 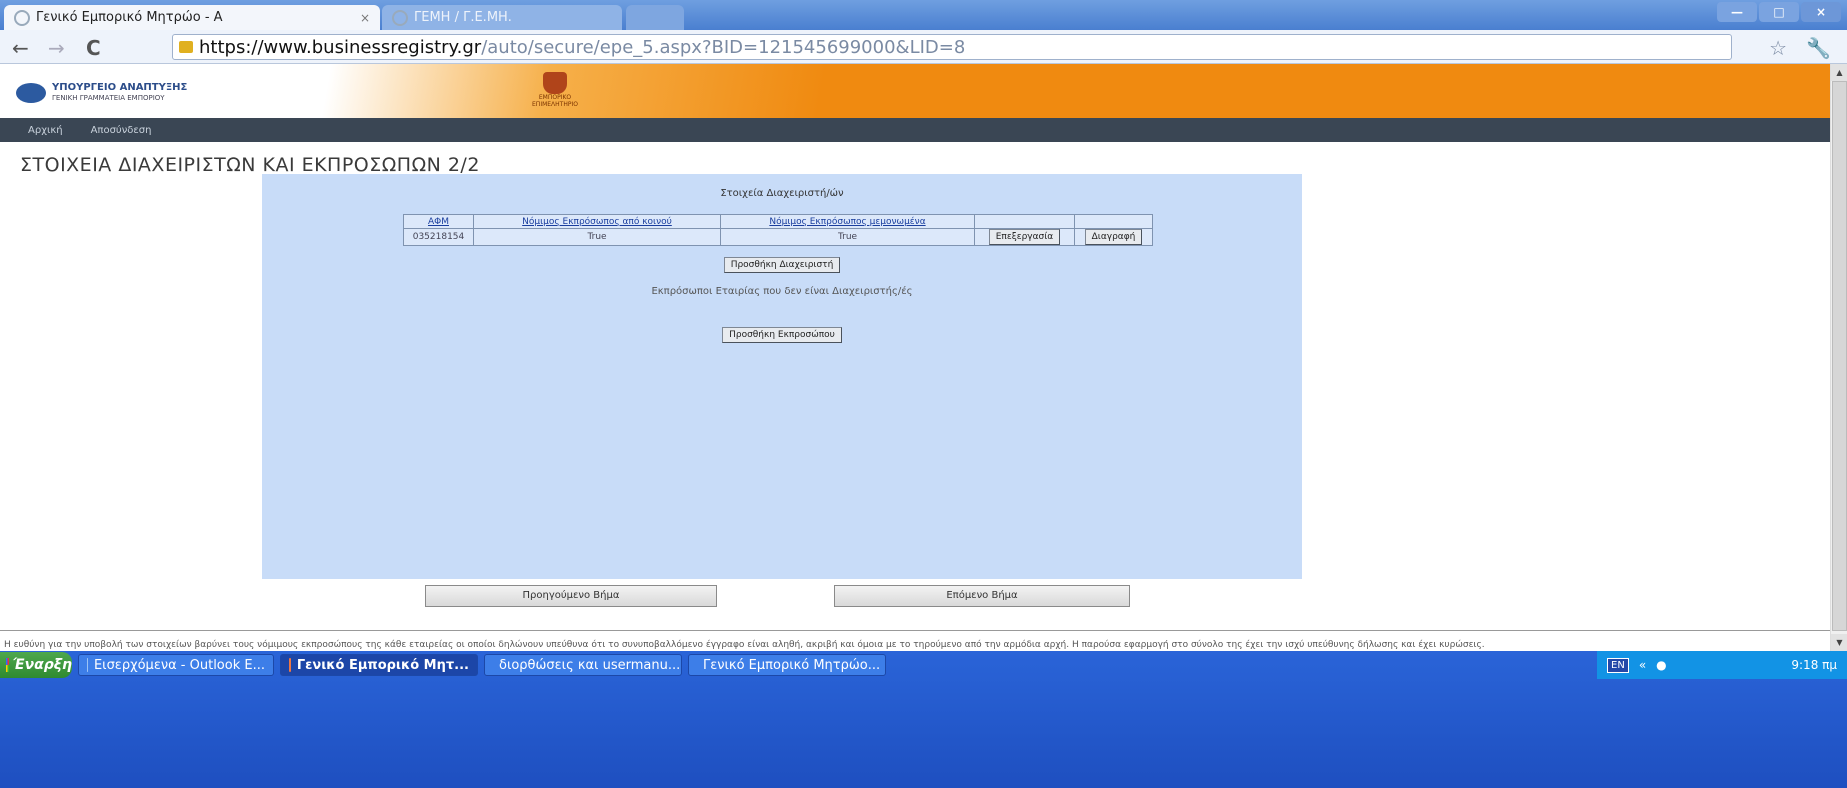 I want to click on start-label: Έναρξη, so click(x=42, y=665).